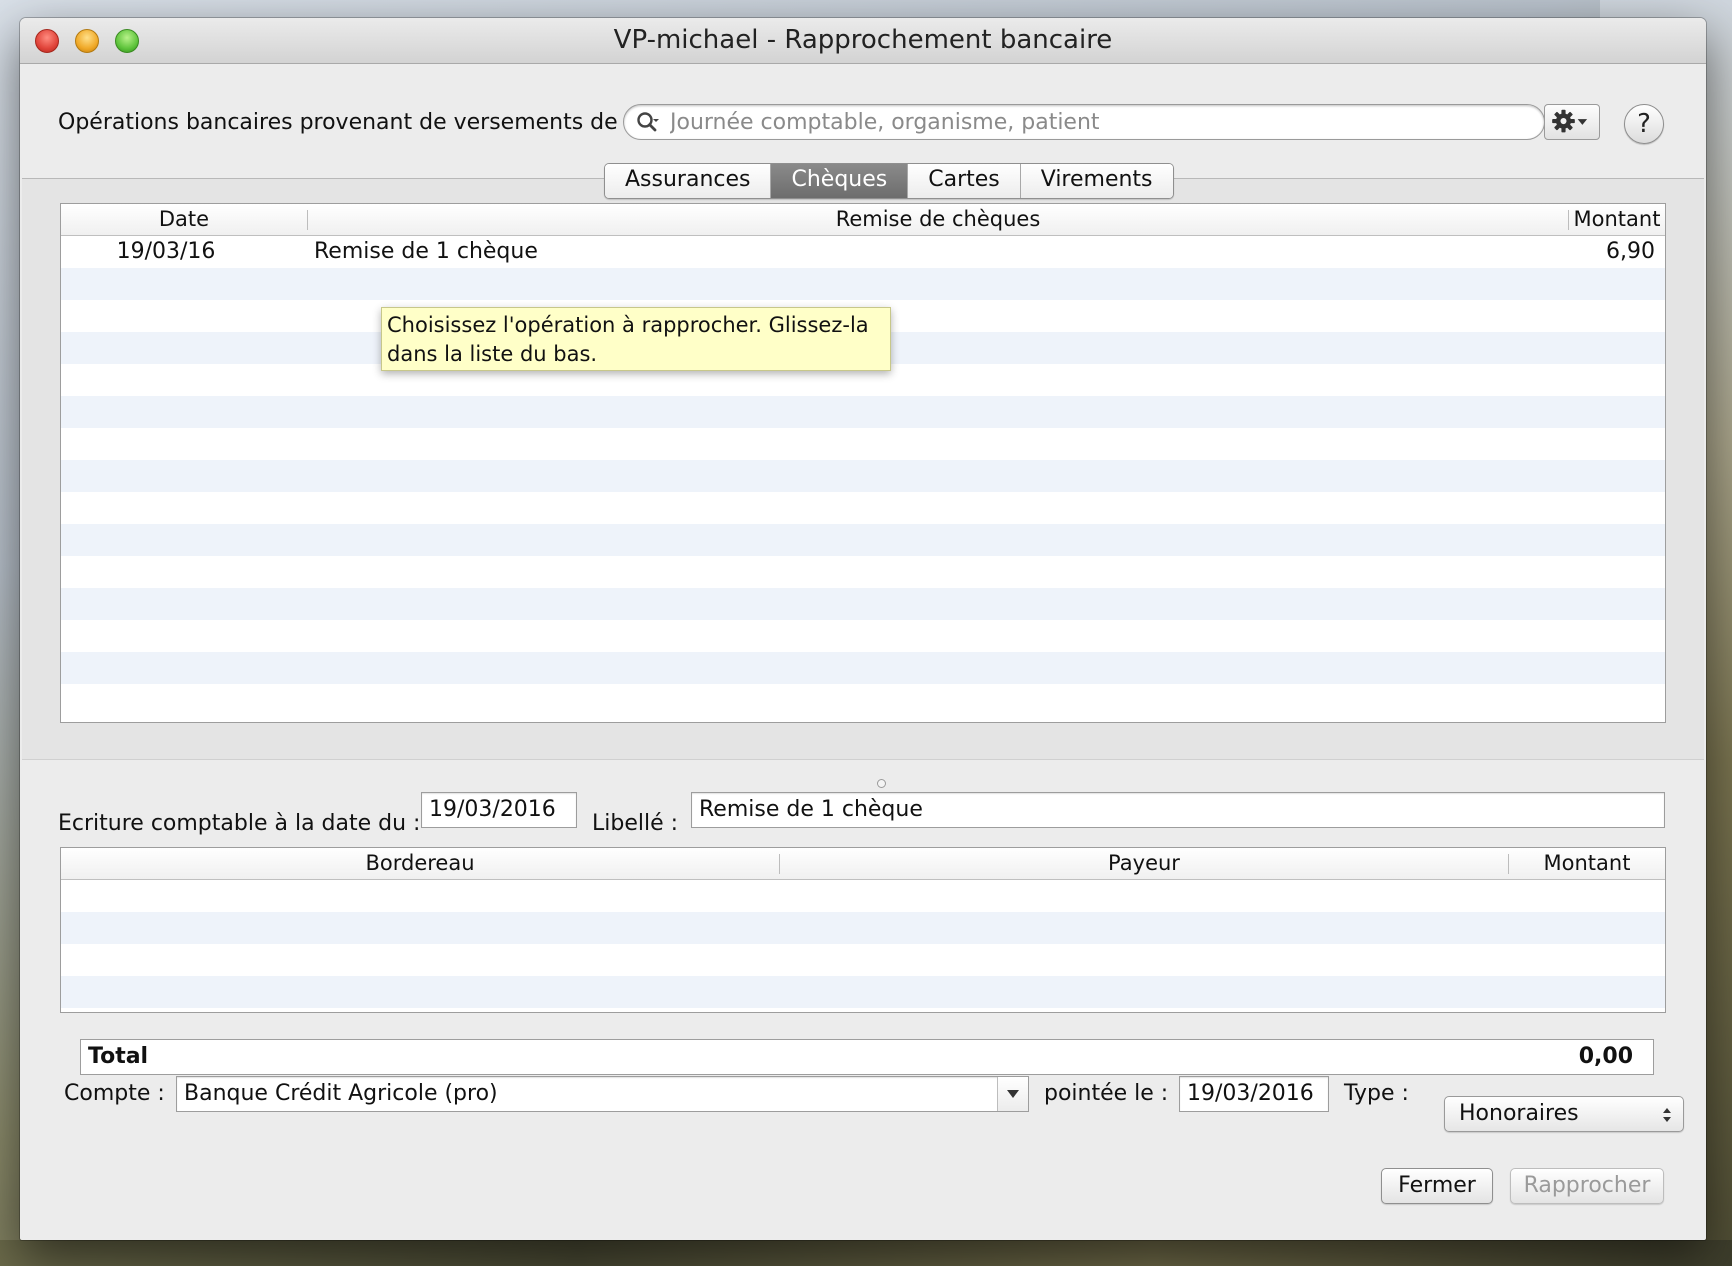 The image size is (1732, 1266). What do you see at coordinates (1144, 863) in the screenshot?
I see `column-header-payeur: Payeur` at bounding box center [1144, 863].